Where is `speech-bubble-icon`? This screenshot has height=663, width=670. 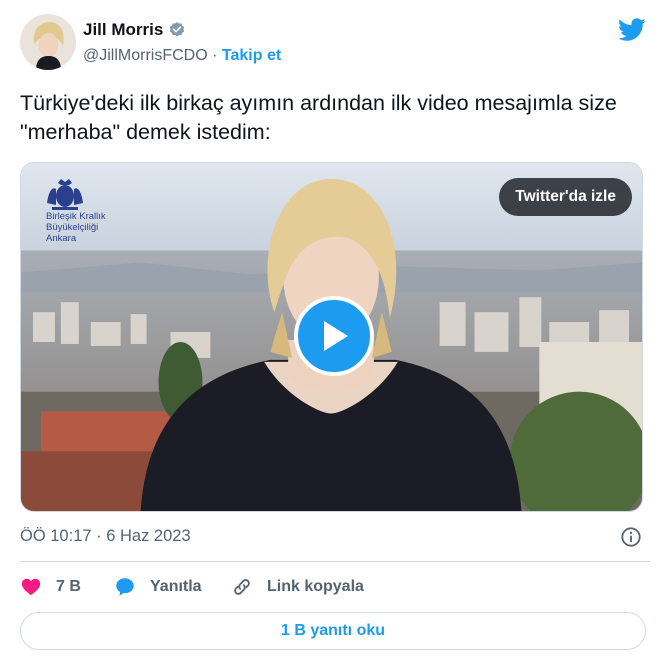 speech-bubble-icon is located at coordinates (125, 587).